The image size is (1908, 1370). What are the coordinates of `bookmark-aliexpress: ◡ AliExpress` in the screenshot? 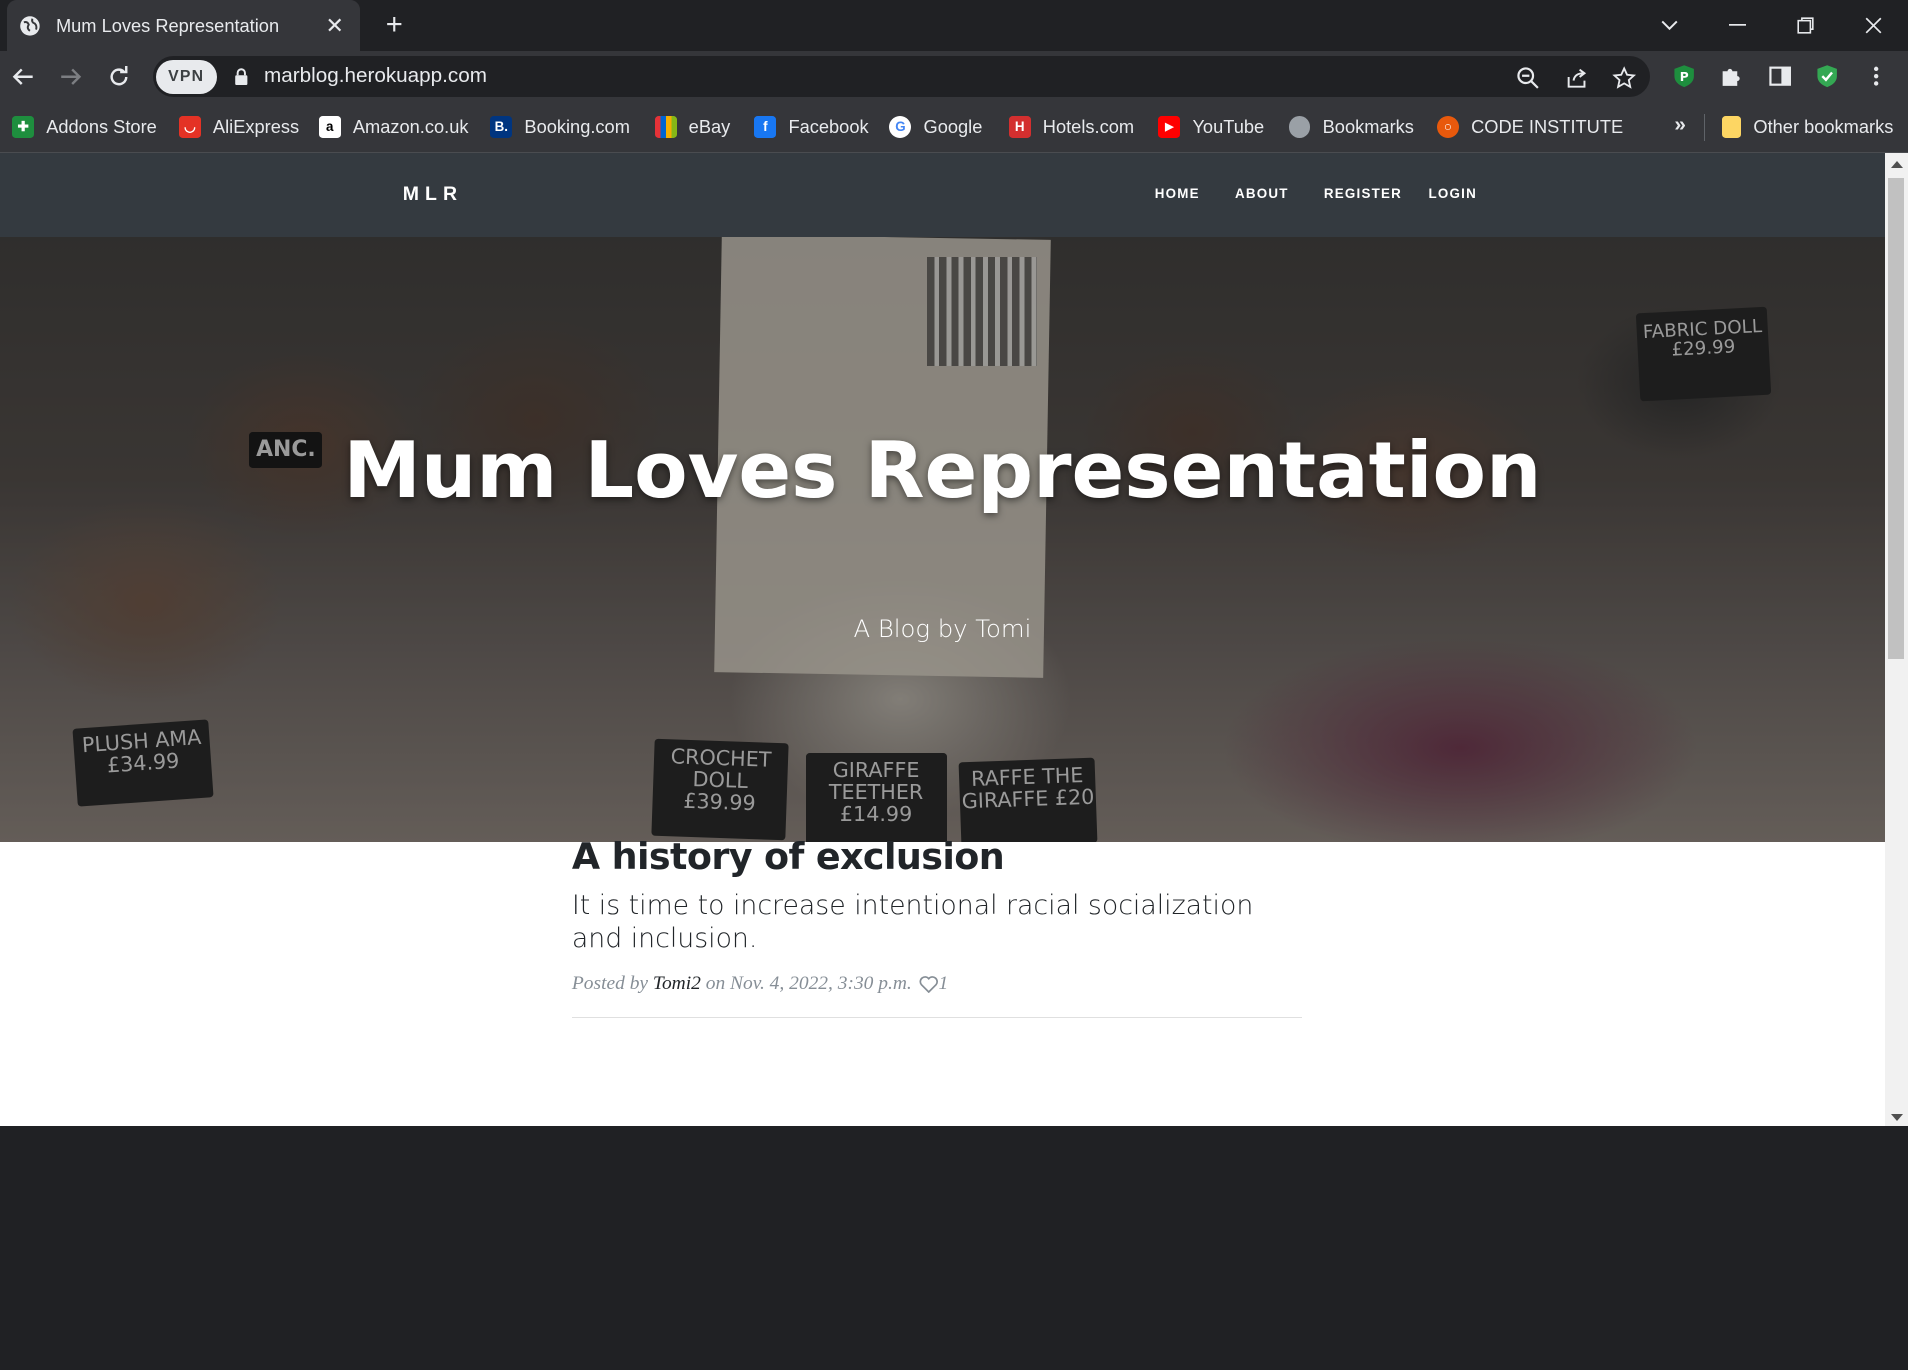 It's located at (238, 126).